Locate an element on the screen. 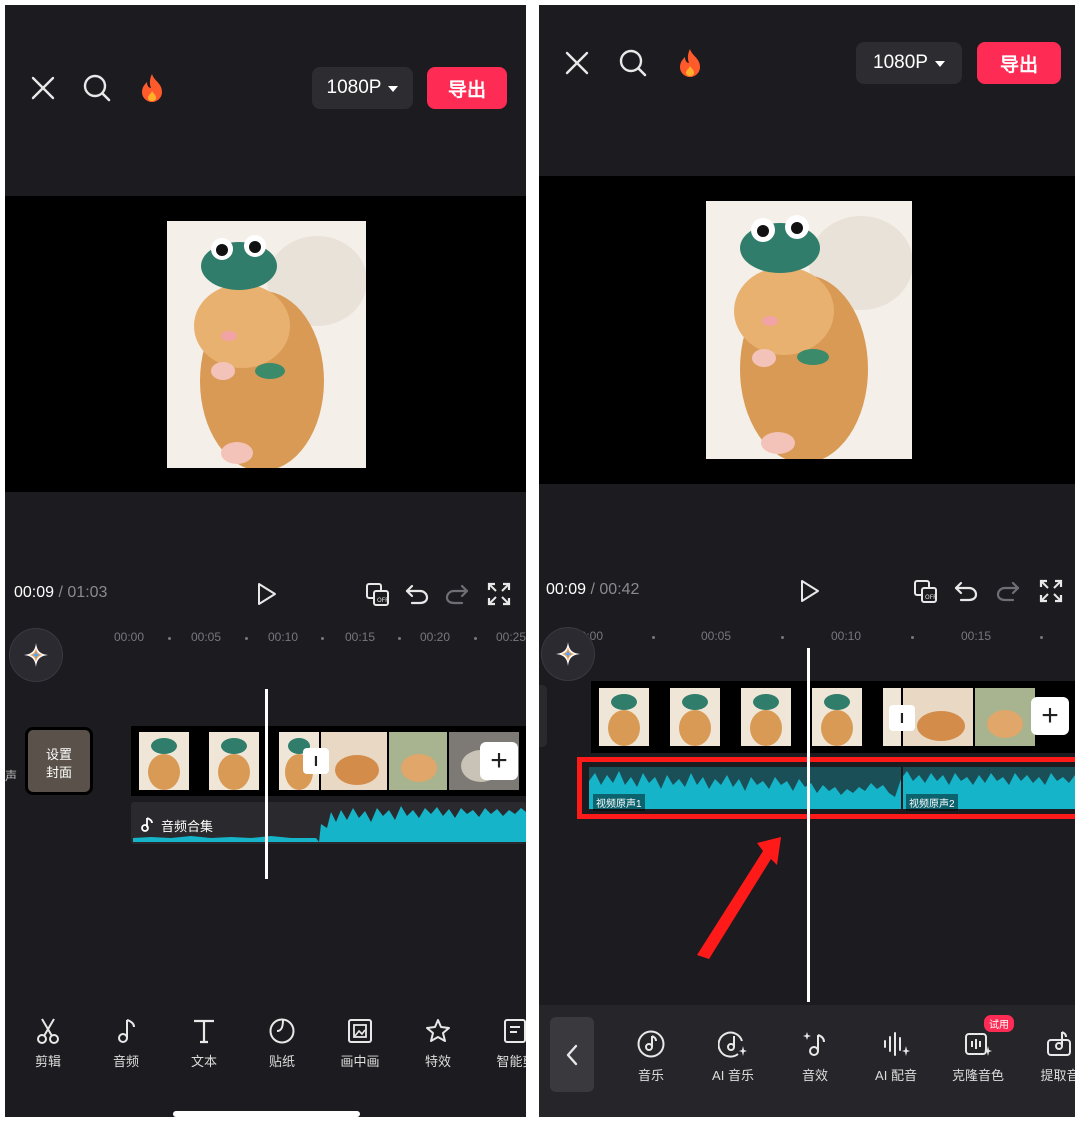 The width and height of the screenshot is (1080, 1122). tool-audio: 音频 is located at coordinates (126, 1043).